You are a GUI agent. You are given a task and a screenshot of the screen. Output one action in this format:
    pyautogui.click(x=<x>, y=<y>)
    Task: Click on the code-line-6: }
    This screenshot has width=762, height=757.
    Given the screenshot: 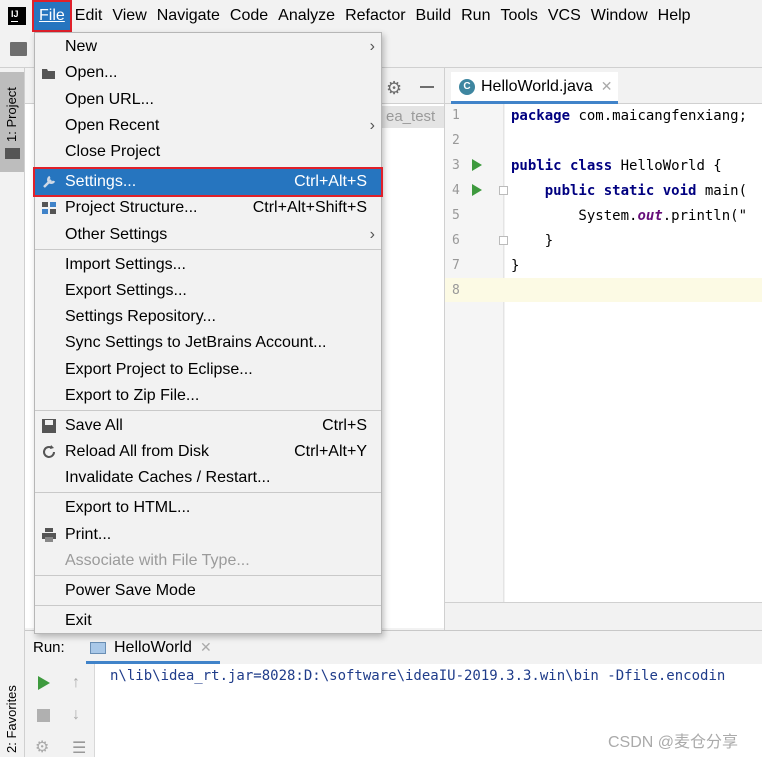 What is the action you would take?
    pyautogui.click(x=532, y=241)
    